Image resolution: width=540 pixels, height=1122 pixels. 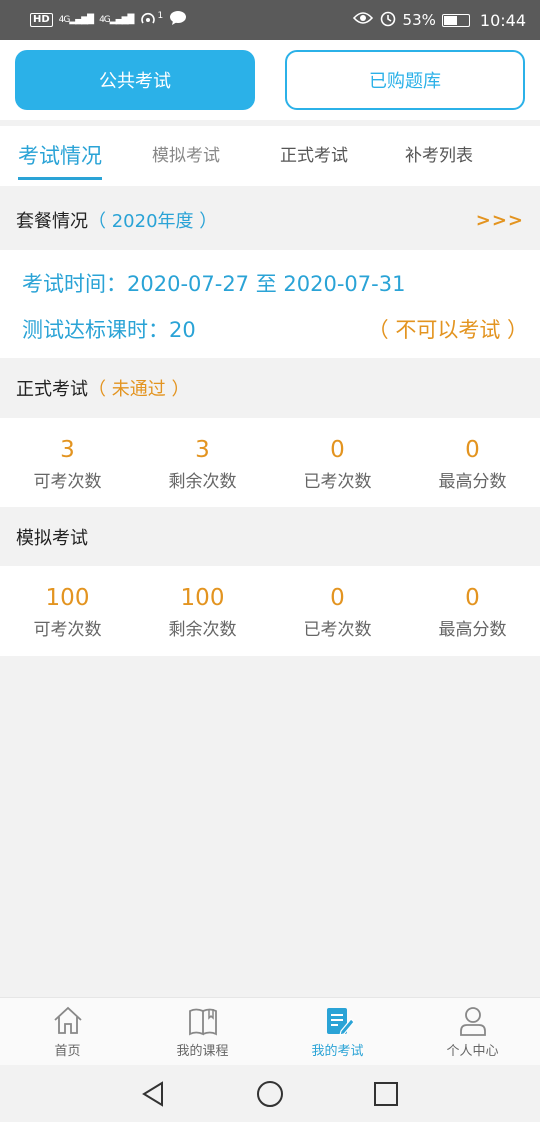 I want to click on formal-exam-result: （ 未通过 ）, so click(x=139, y=389).